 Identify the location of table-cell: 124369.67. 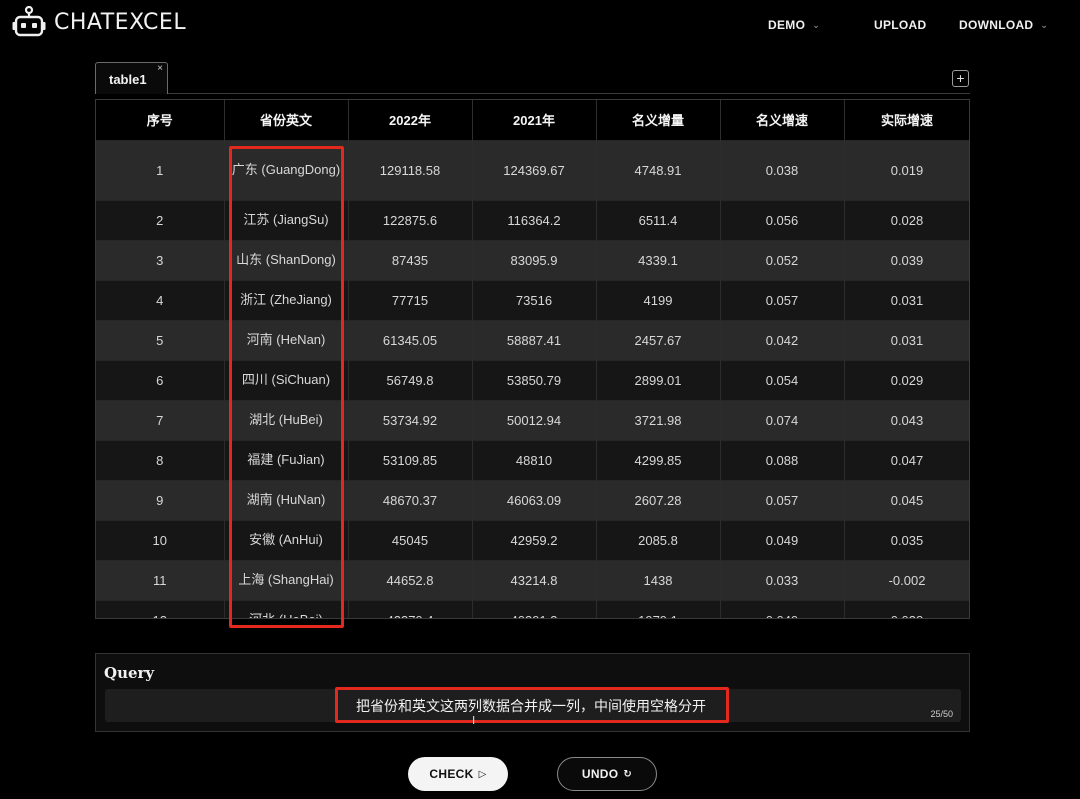
(534, 169).